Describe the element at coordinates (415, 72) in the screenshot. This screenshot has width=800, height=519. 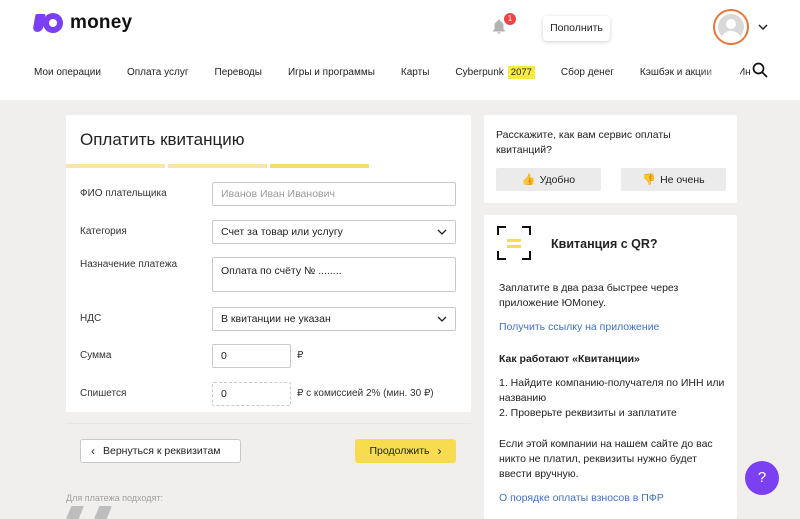
I see `nav-item-cards: Карты` at that location.